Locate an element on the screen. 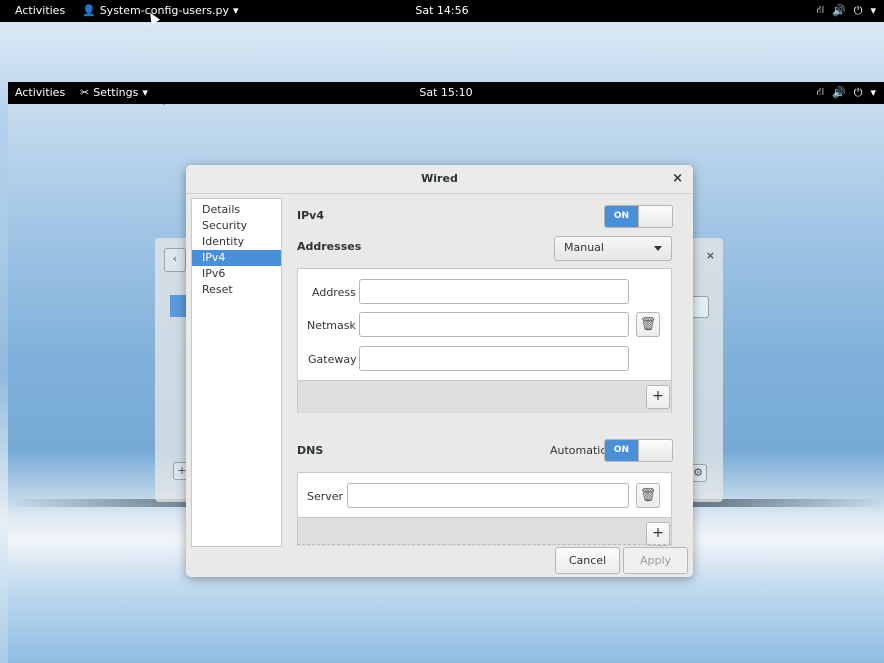  ipv4-heading: IPv4 is located at coordinates (310, 215).